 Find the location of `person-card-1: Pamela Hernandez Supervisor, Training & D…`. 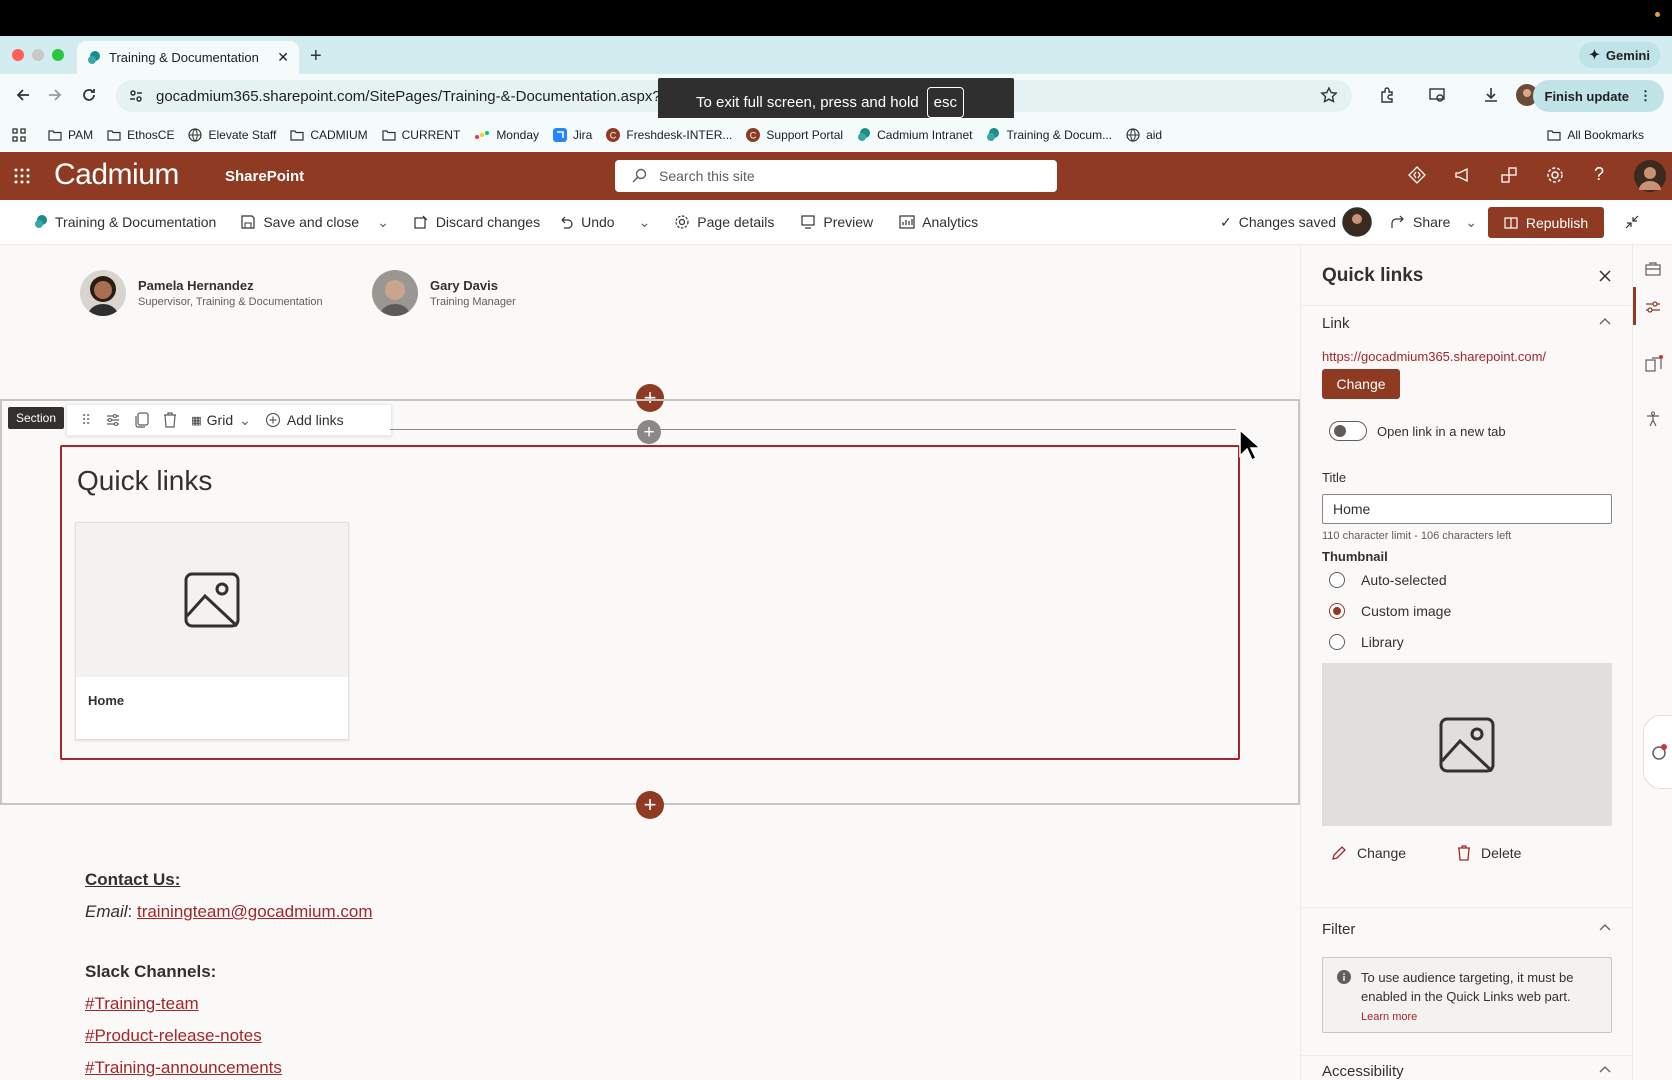

person-card-1: Pamela Hernandez Supervisor, Training & D… is located at coordinates (201, 293).